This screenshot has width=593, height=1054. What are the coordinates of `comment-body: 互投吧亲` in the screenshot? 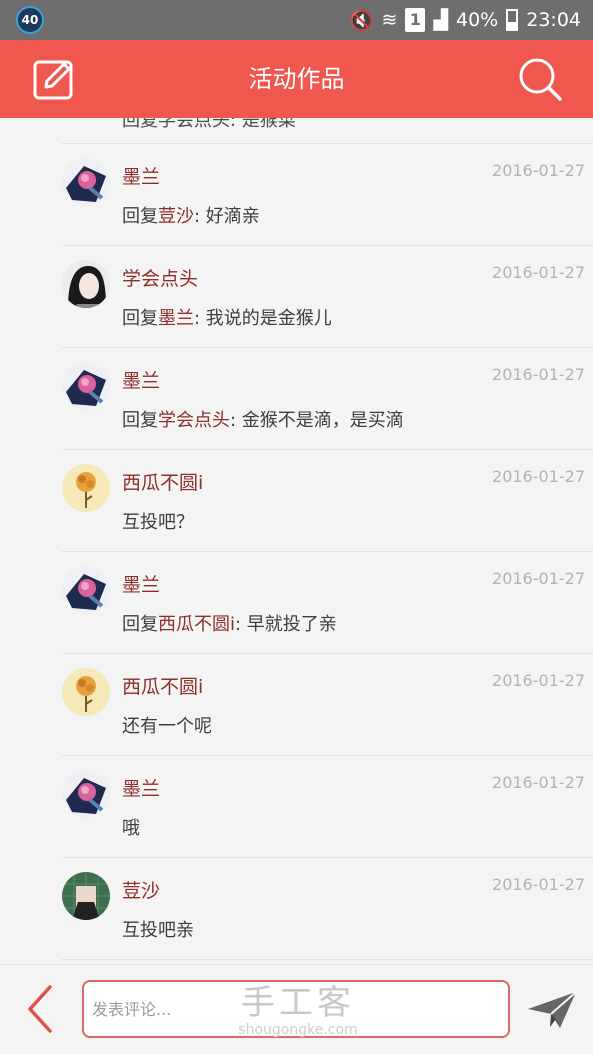 It's located at (158, 930).